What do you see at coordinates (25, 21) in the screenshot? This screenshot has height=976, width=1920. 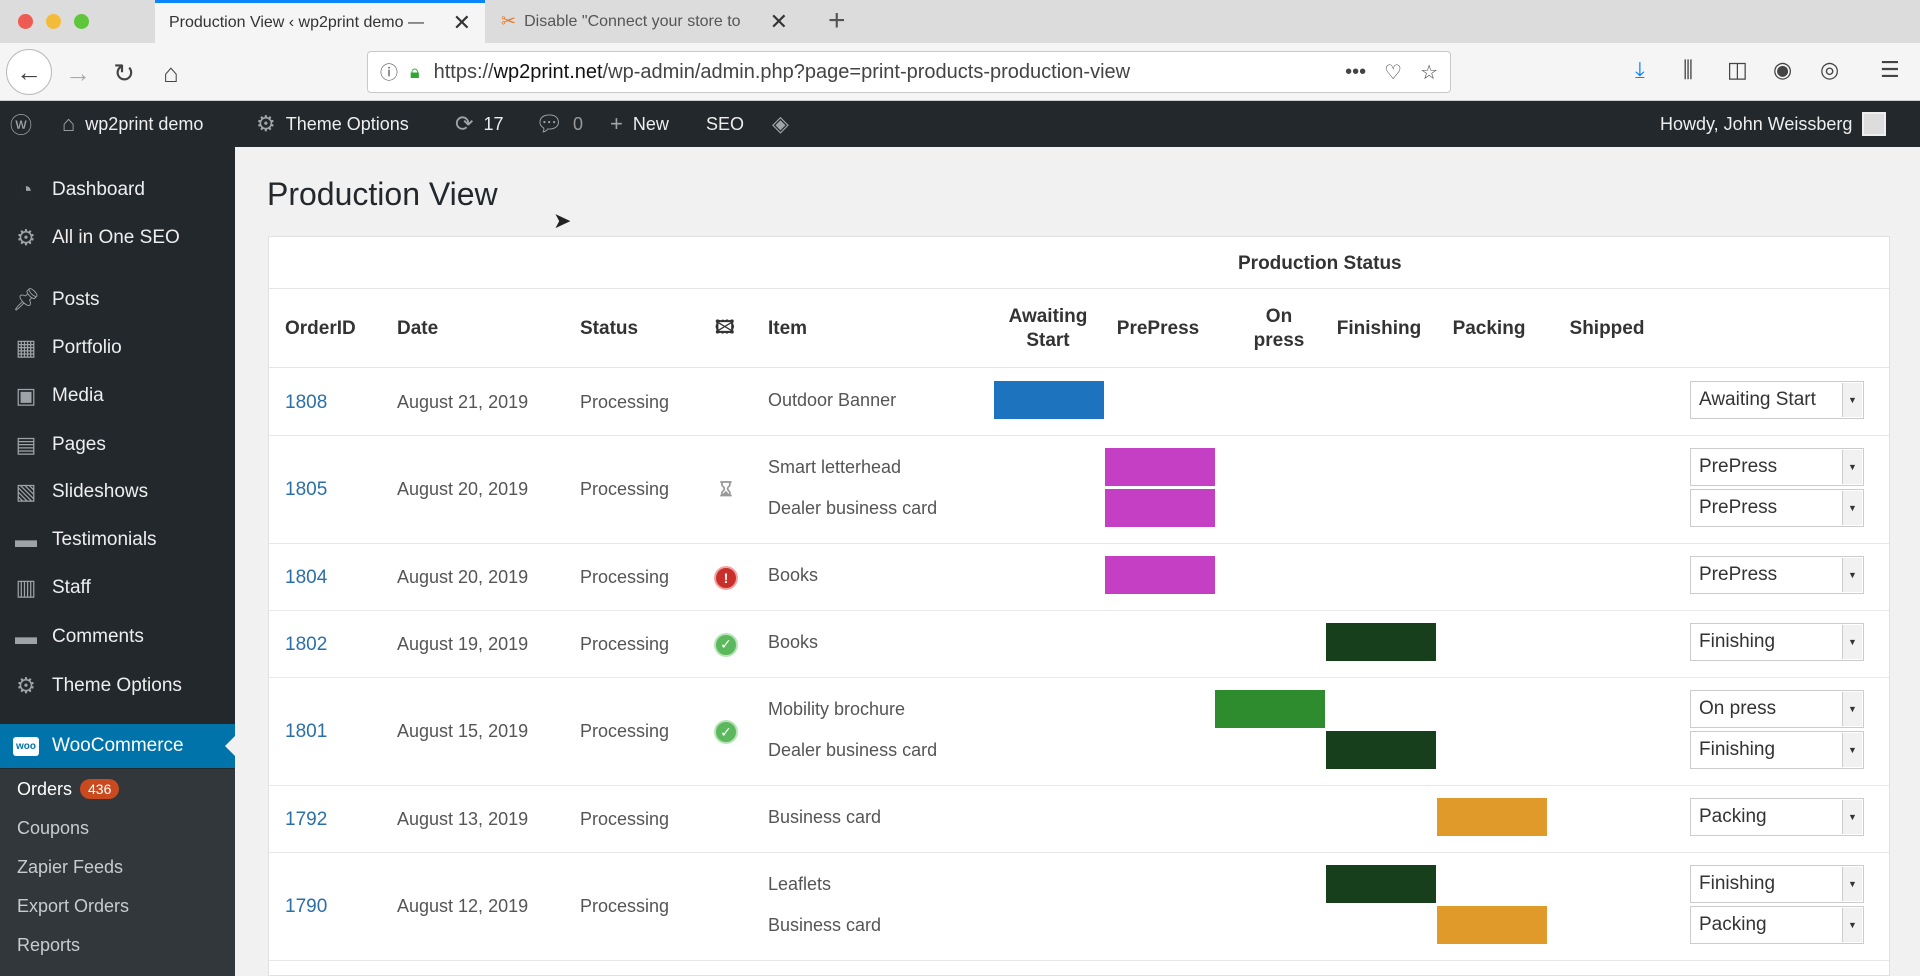 I see `close-window-button` at bounding box center [25, 21].